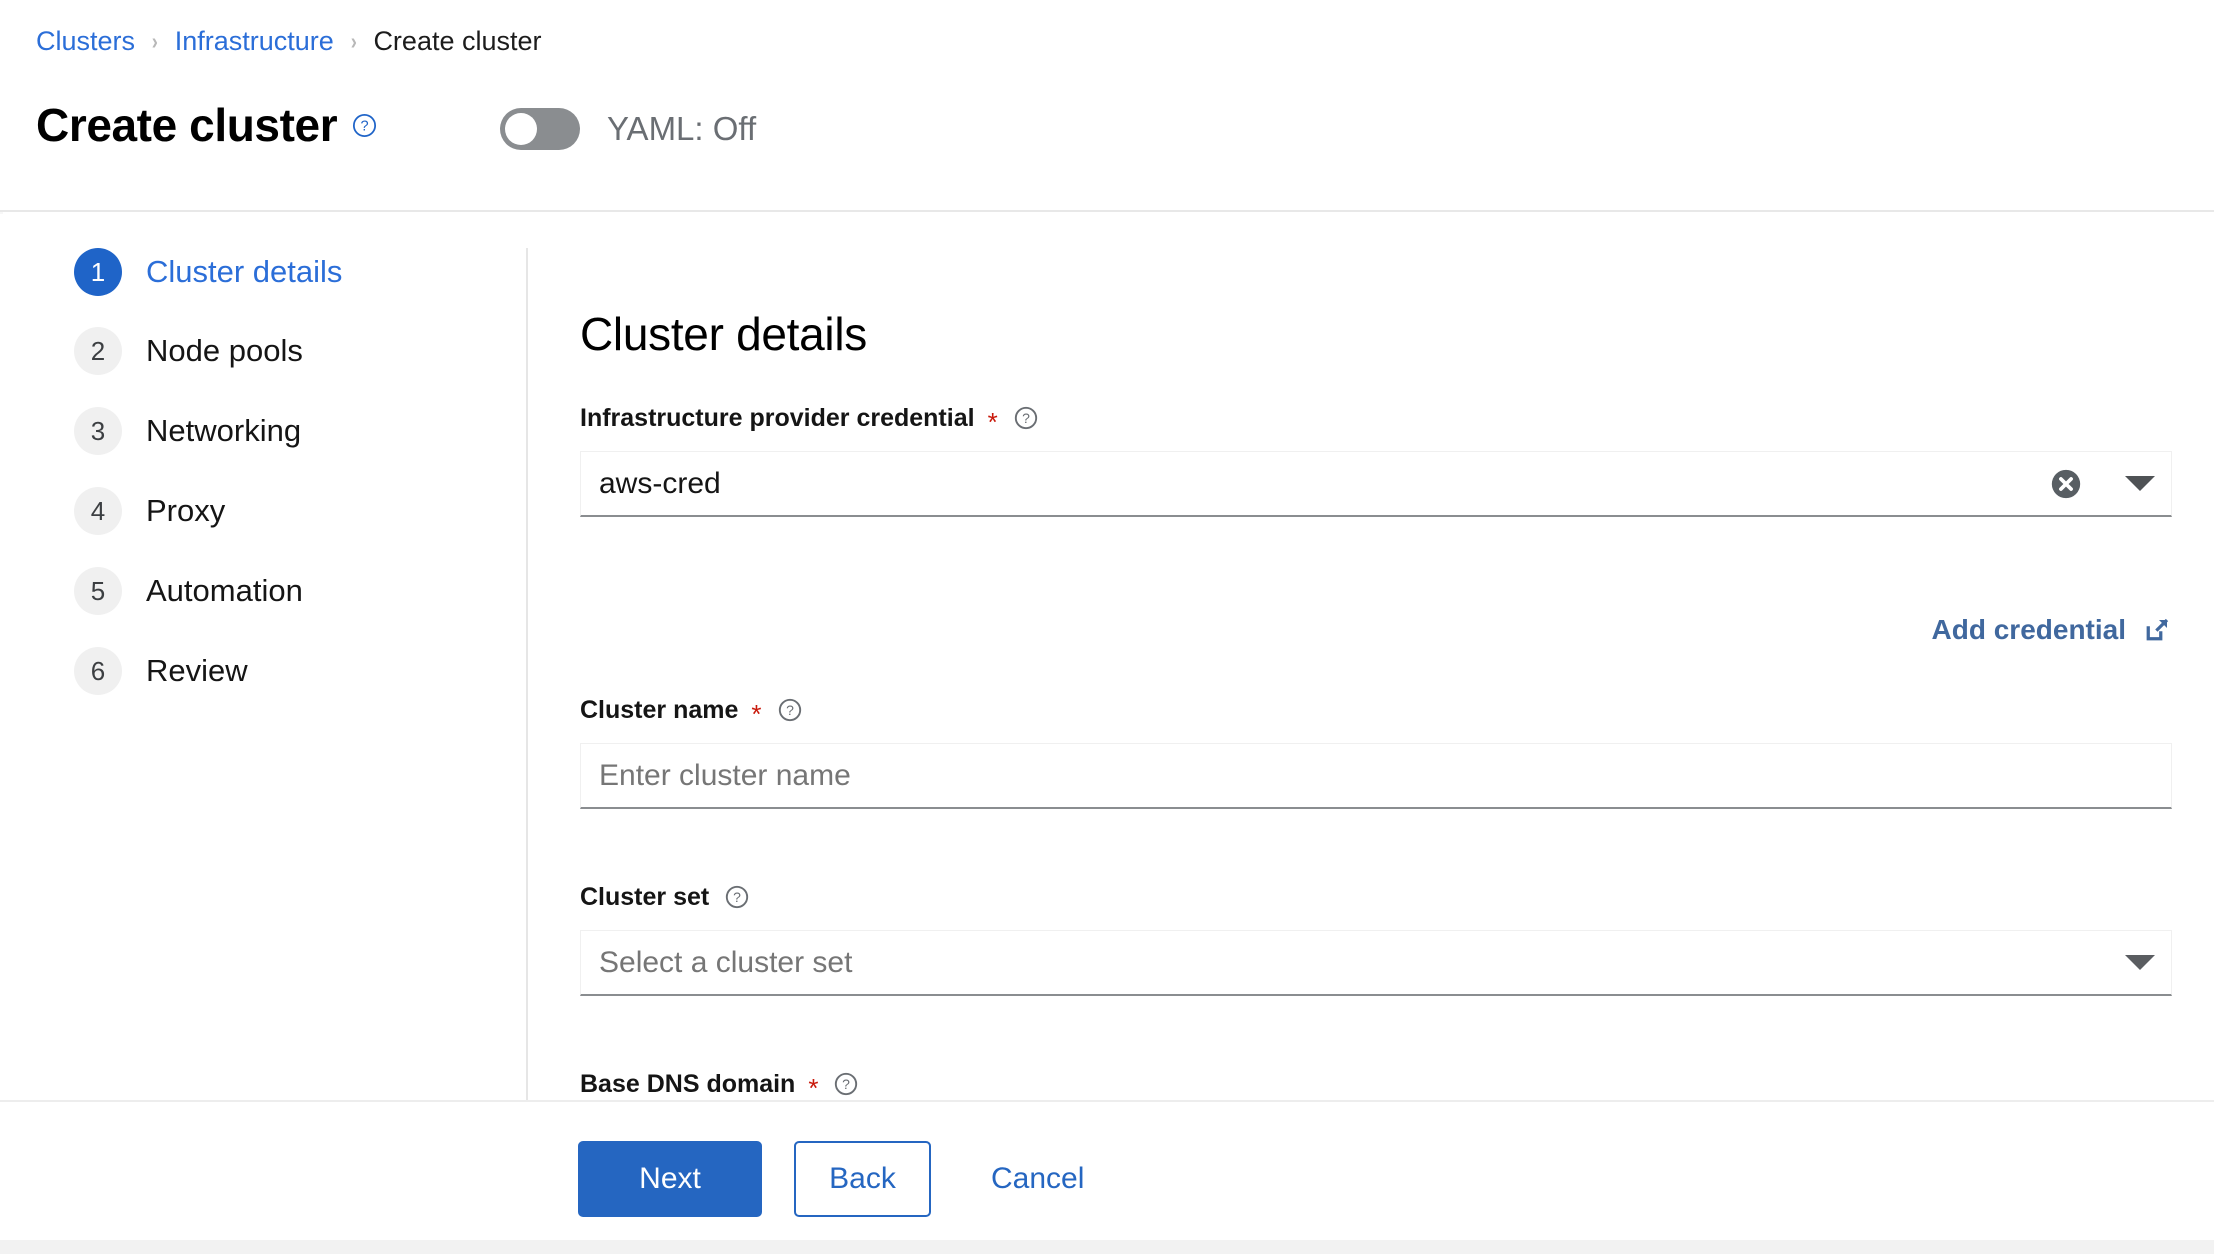 The width and height of the screenshot is (2214, 1254). What do you see at coordinates (540, 129) in the screenshot?
I see `yaml-toggle-switch` at bounding box center [540, 129].